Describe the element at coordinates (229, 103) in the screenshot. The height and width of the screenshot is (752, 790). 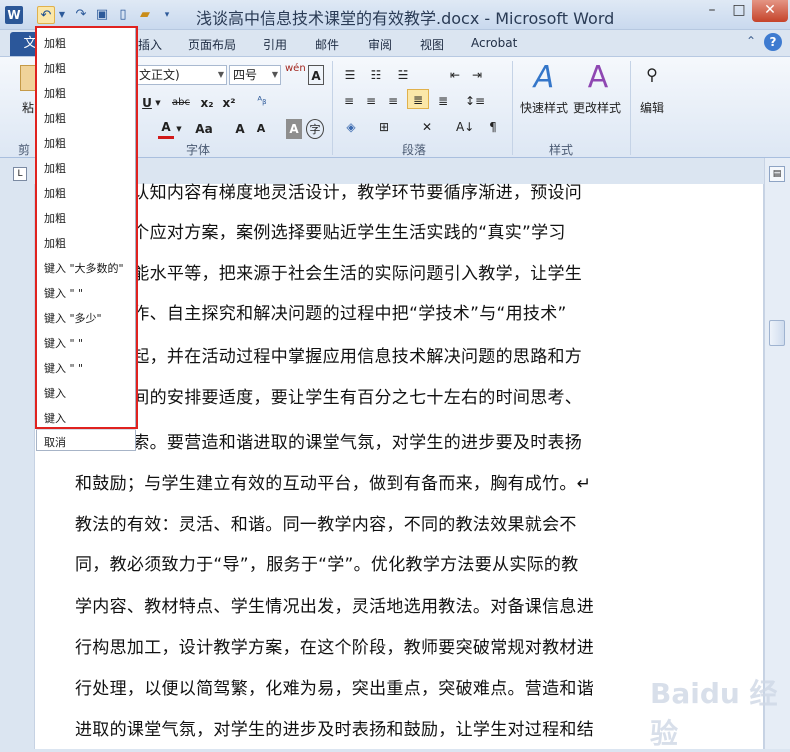
I see `superscript-icon: x²` at that location.